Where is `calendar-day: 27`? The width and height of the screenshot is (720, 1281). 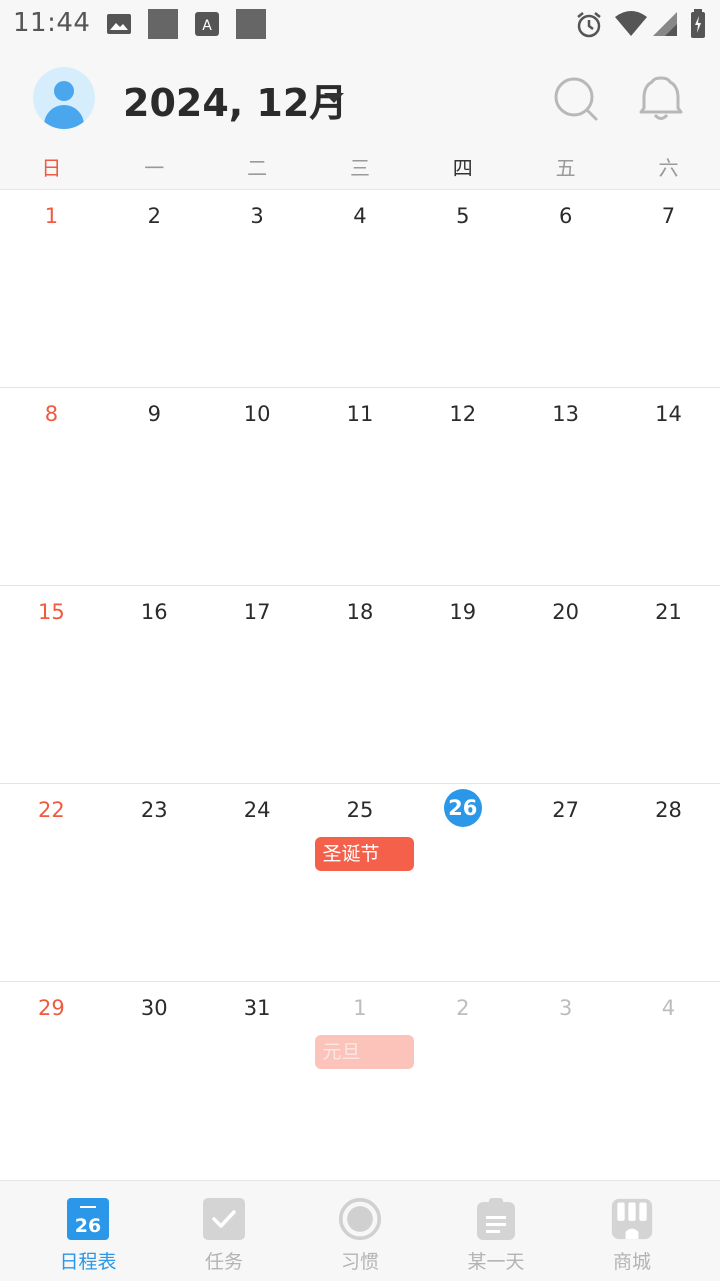
calendar-day: 27 is located at coordinates (565, 882).